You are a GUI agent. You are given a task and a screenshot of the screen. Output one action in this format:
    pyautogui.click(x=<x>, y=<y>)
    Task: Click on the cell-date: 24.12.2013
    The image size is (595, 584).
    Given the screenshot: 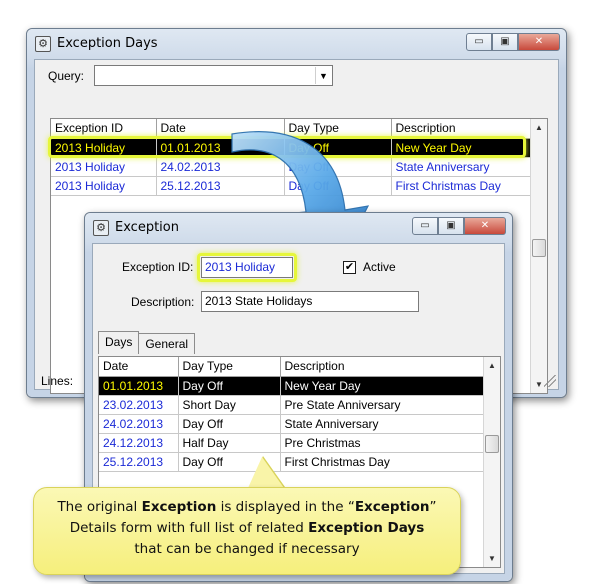 What is the action you would take?
    pyautogui.click(x=139, y=443)
    